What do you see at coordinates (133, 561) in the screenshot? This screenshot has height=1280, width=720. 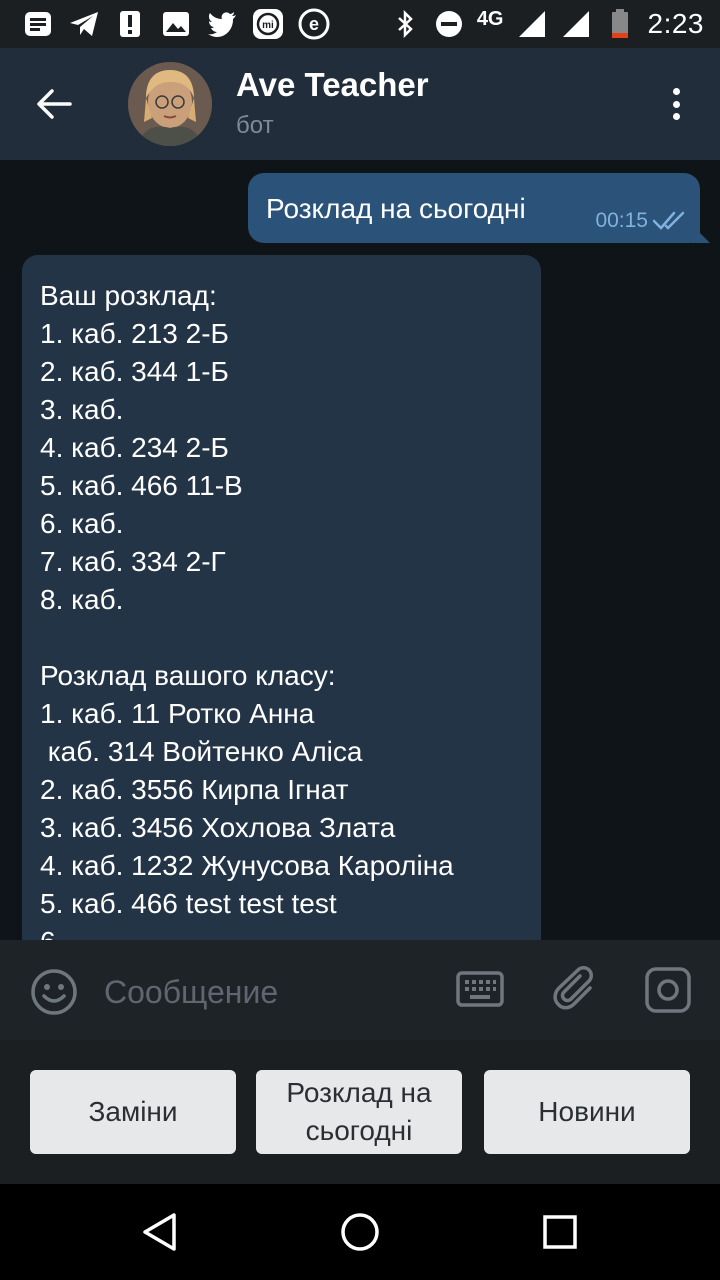 I see `message-line: 7. каб. 334 2-Г` at bounding box center [133, 561].